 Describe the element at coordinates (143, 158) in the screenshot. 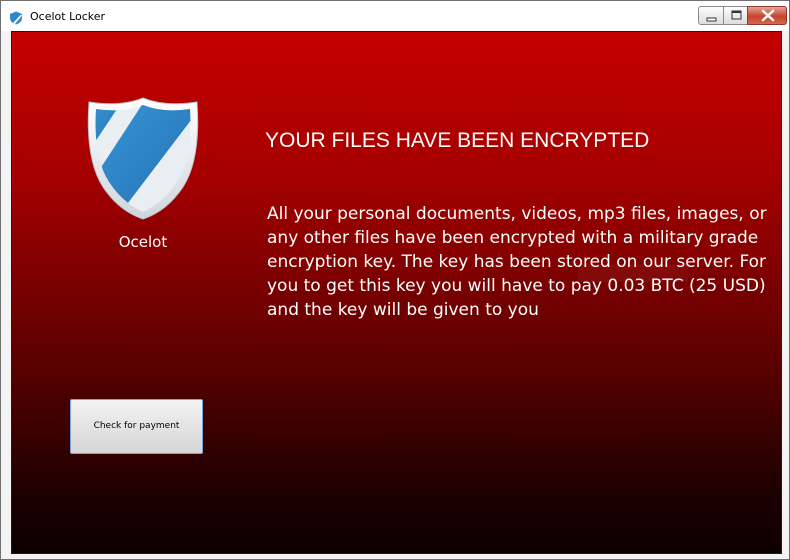

I see `shield-icon` at that location.